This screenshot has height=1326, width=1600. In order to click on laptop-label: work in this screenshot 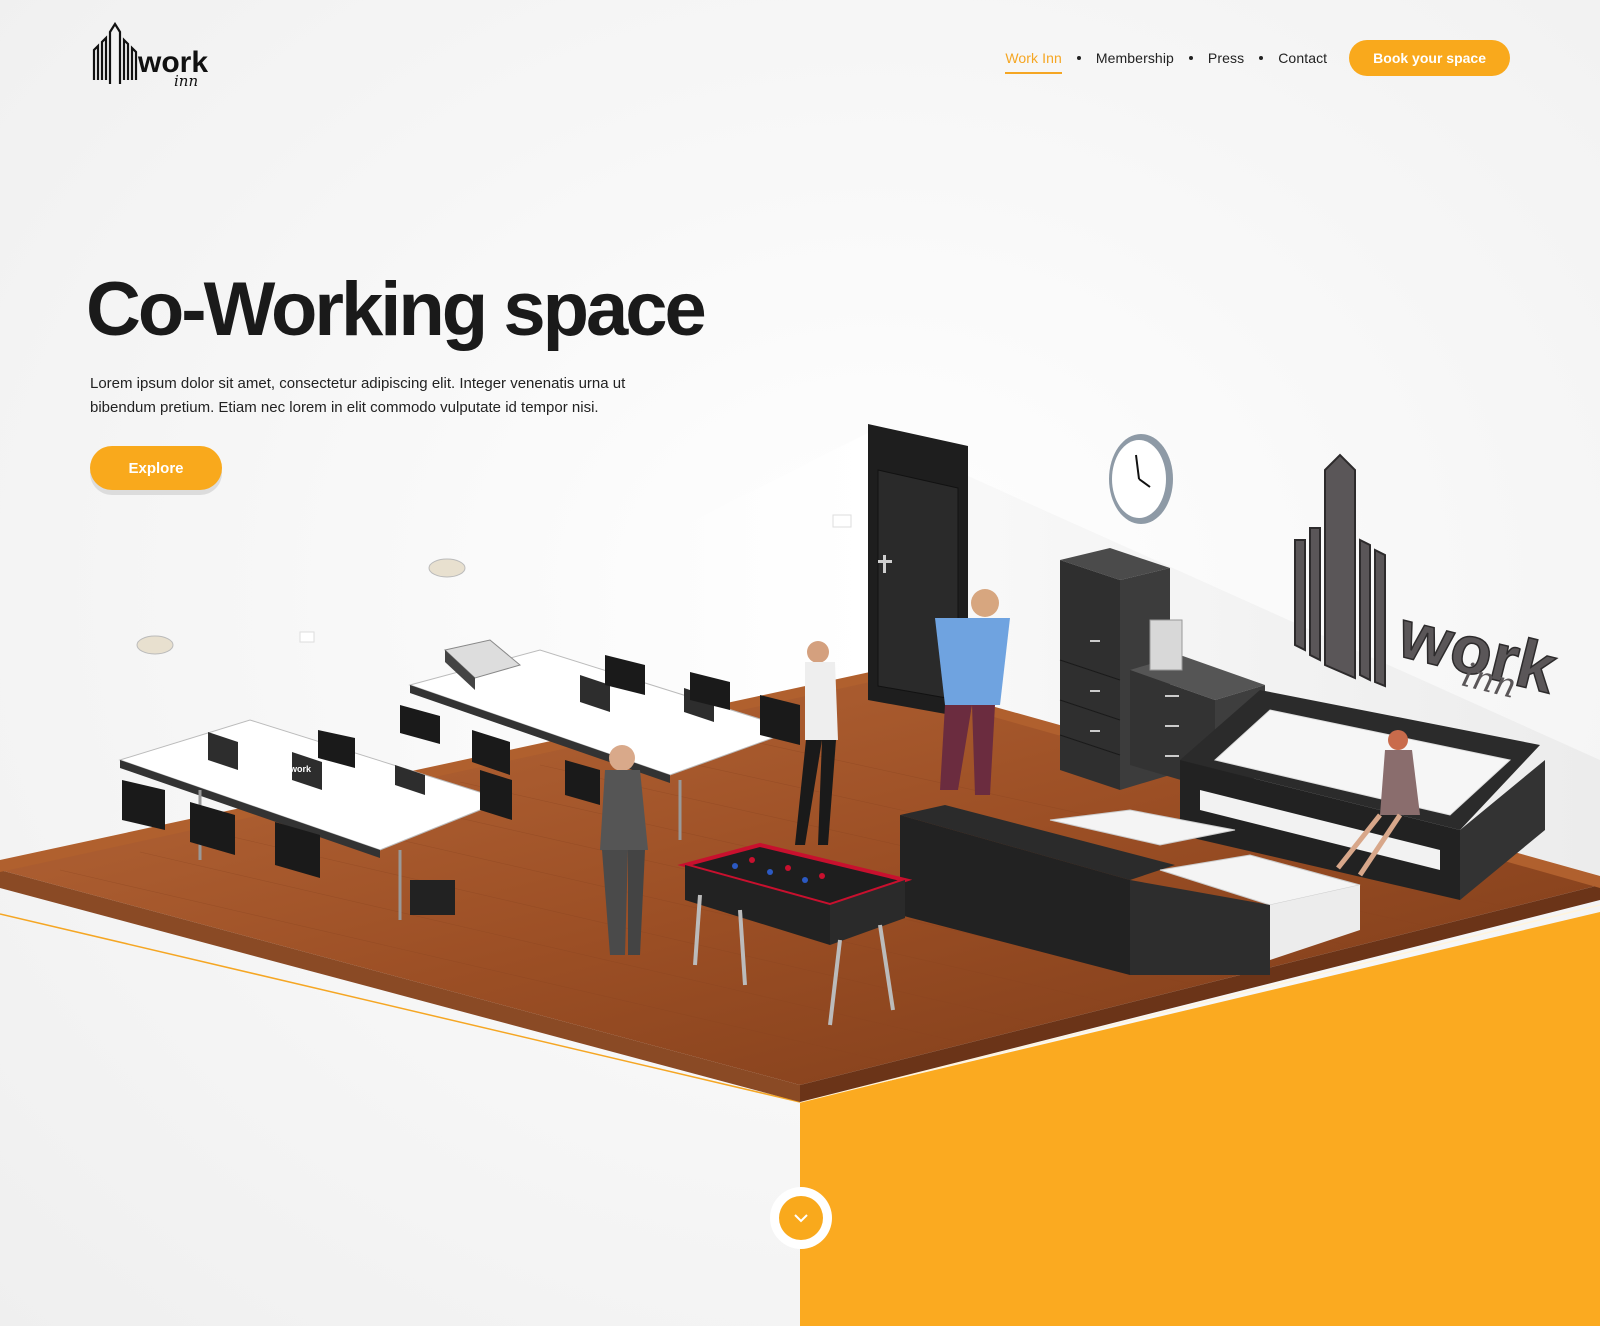, I will do `click(300, 769)`.